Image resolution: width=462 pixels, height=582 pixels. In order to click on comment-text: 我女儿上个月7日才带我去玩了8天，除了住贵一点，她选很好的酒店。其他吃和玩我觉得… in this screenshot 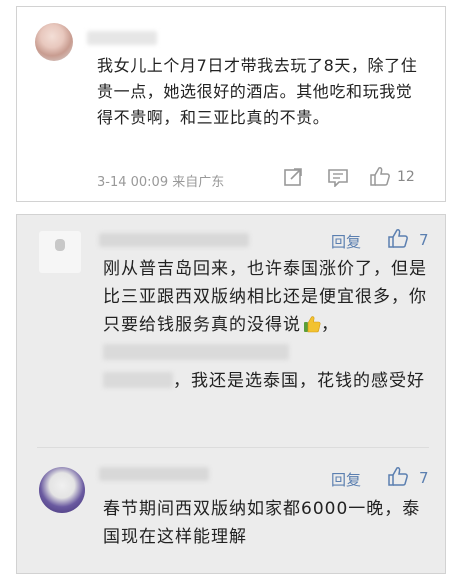, I will do `click(257, 91)`.